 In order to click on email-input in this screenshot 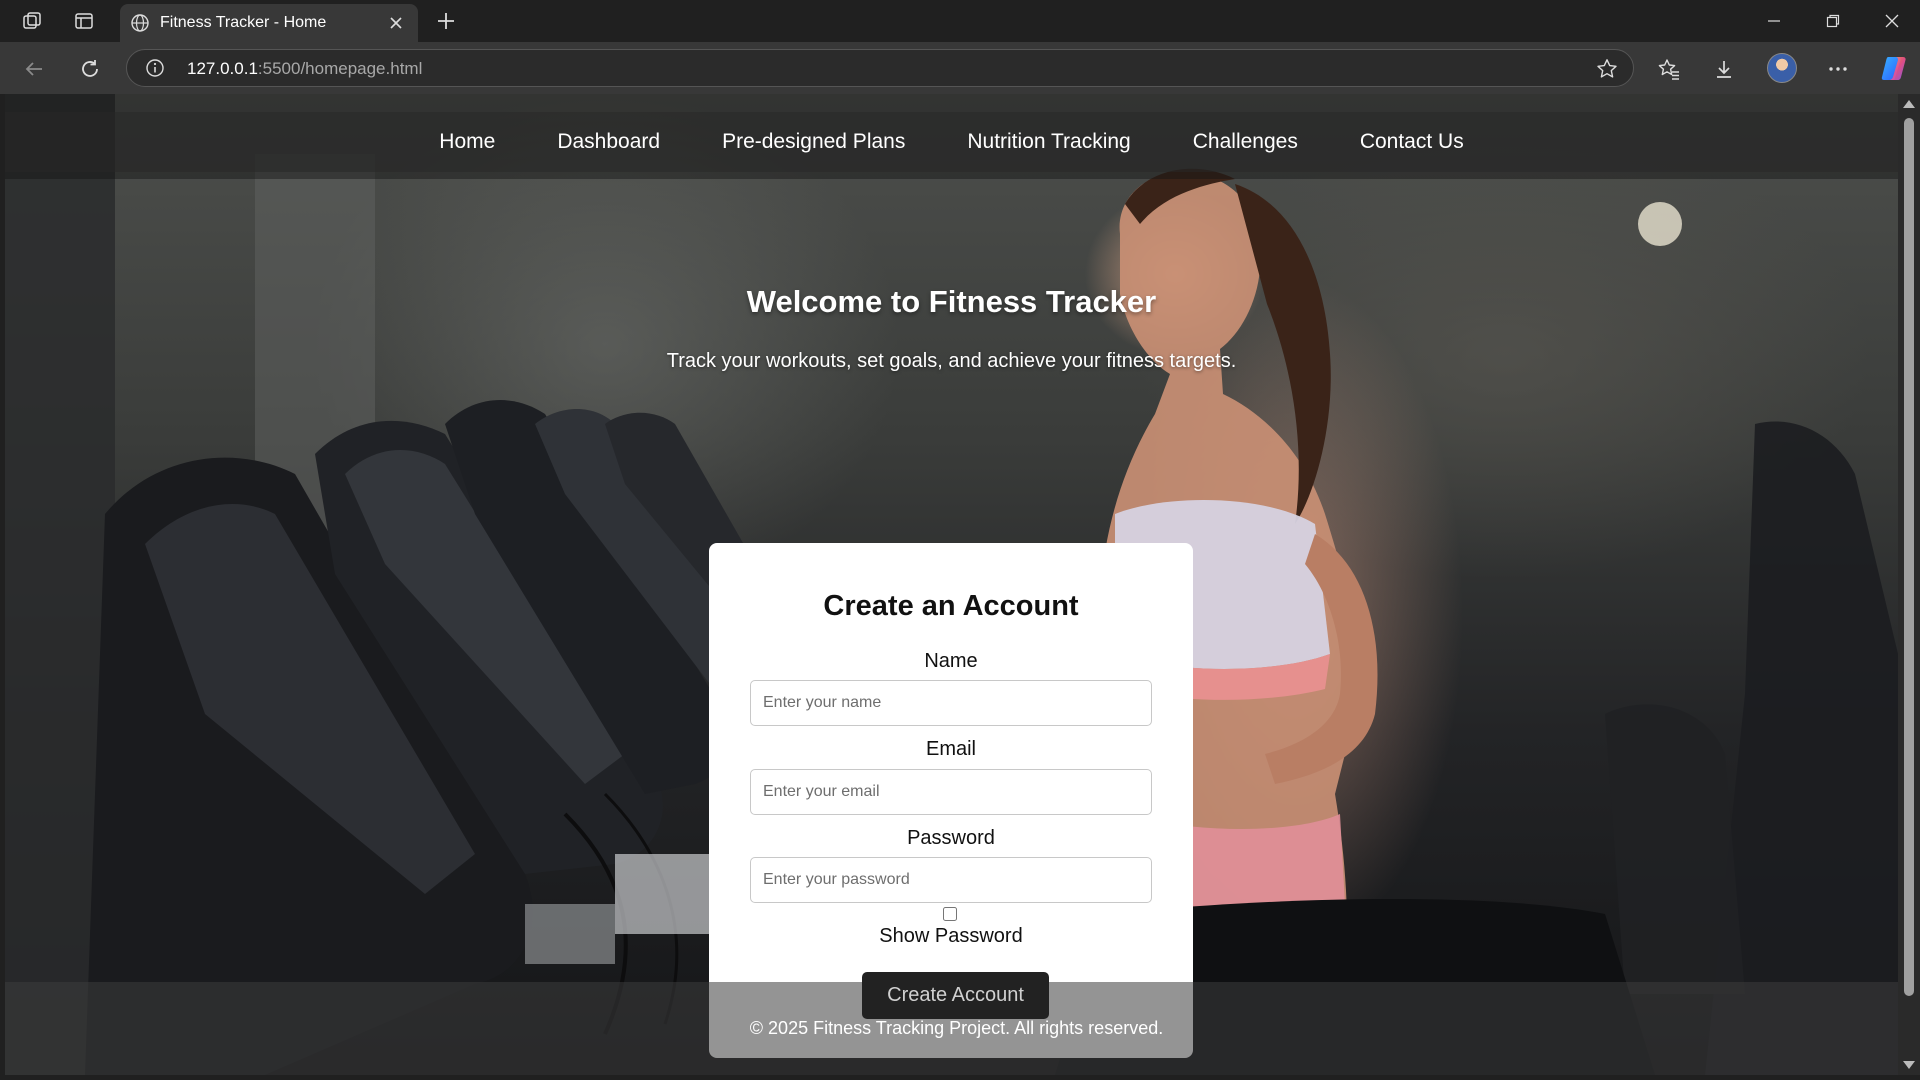, I will do `click(951, 792)`.